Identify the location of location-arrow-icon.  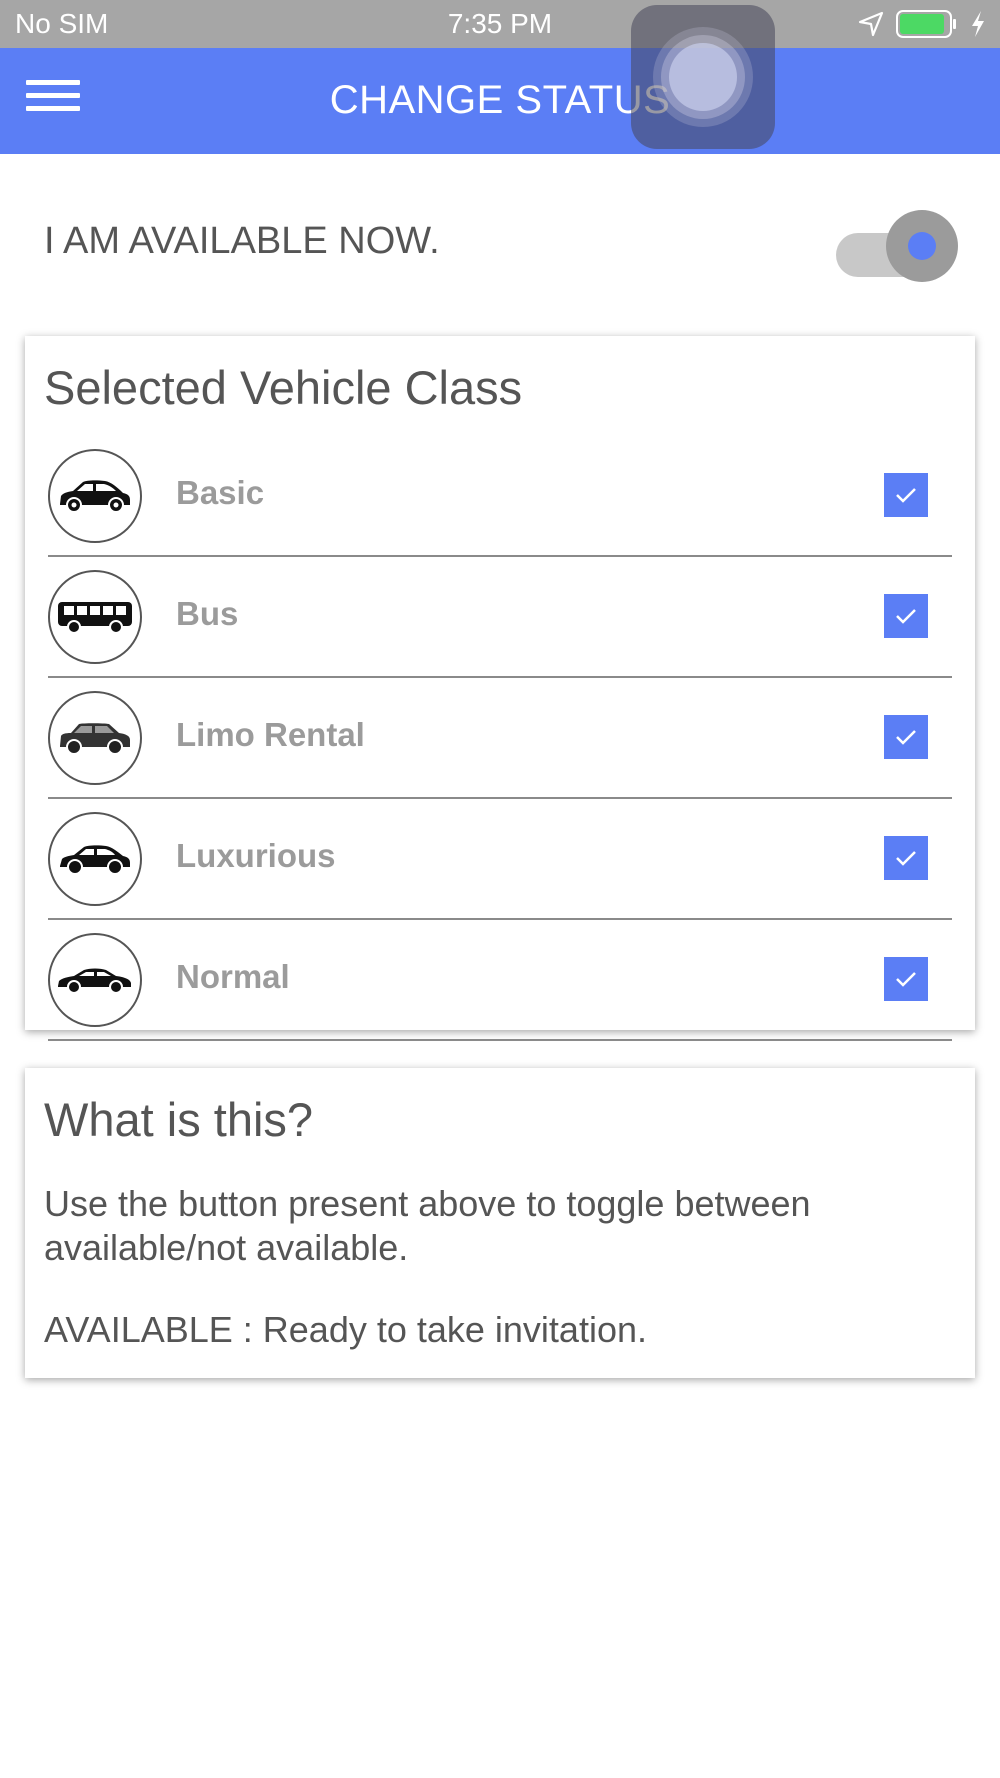
(871, 24).